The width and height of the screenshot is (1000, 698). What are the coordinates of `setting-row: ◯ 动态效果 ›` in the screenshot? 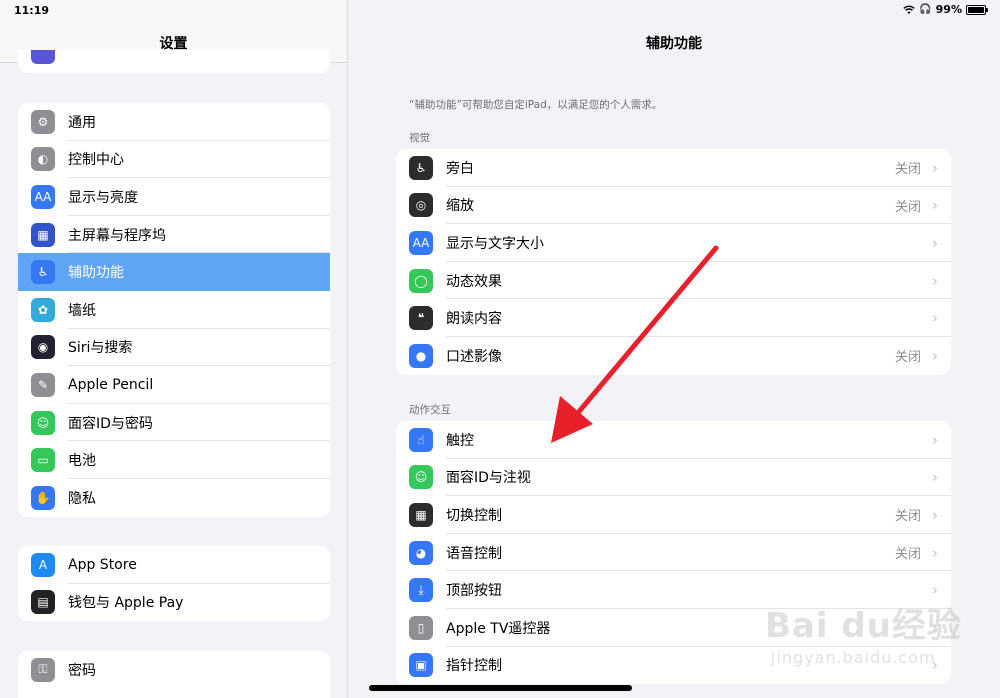 It's located at (673, 281).